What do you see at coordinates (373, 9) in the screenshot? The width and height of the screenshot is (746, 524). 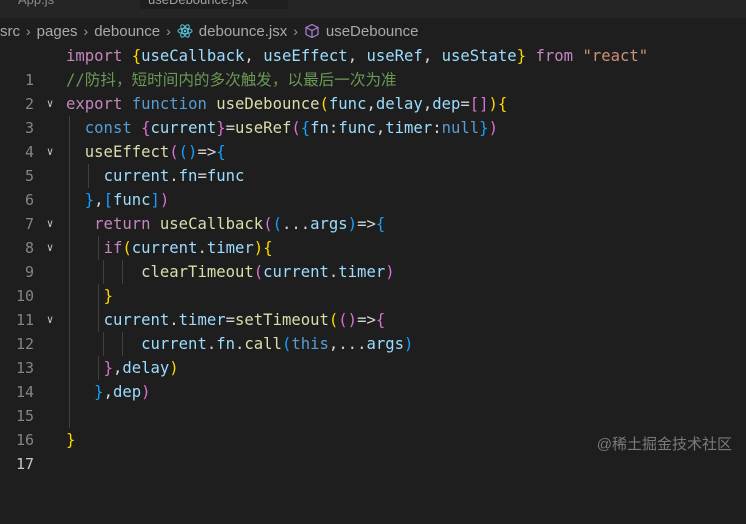 I see `tab-strip: App.js useDebounce.jsx` at bounding box center [373, 9].